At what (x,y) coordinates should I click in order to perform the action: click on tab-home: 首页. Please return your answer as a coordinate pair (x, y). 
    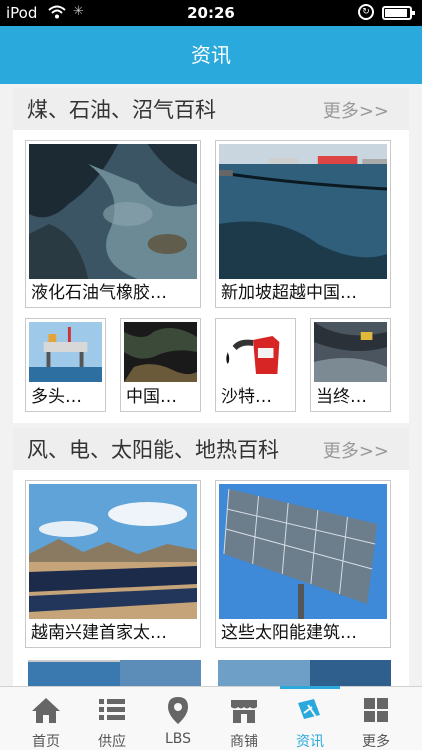
    Looking at the image, I should click on (46, 718).